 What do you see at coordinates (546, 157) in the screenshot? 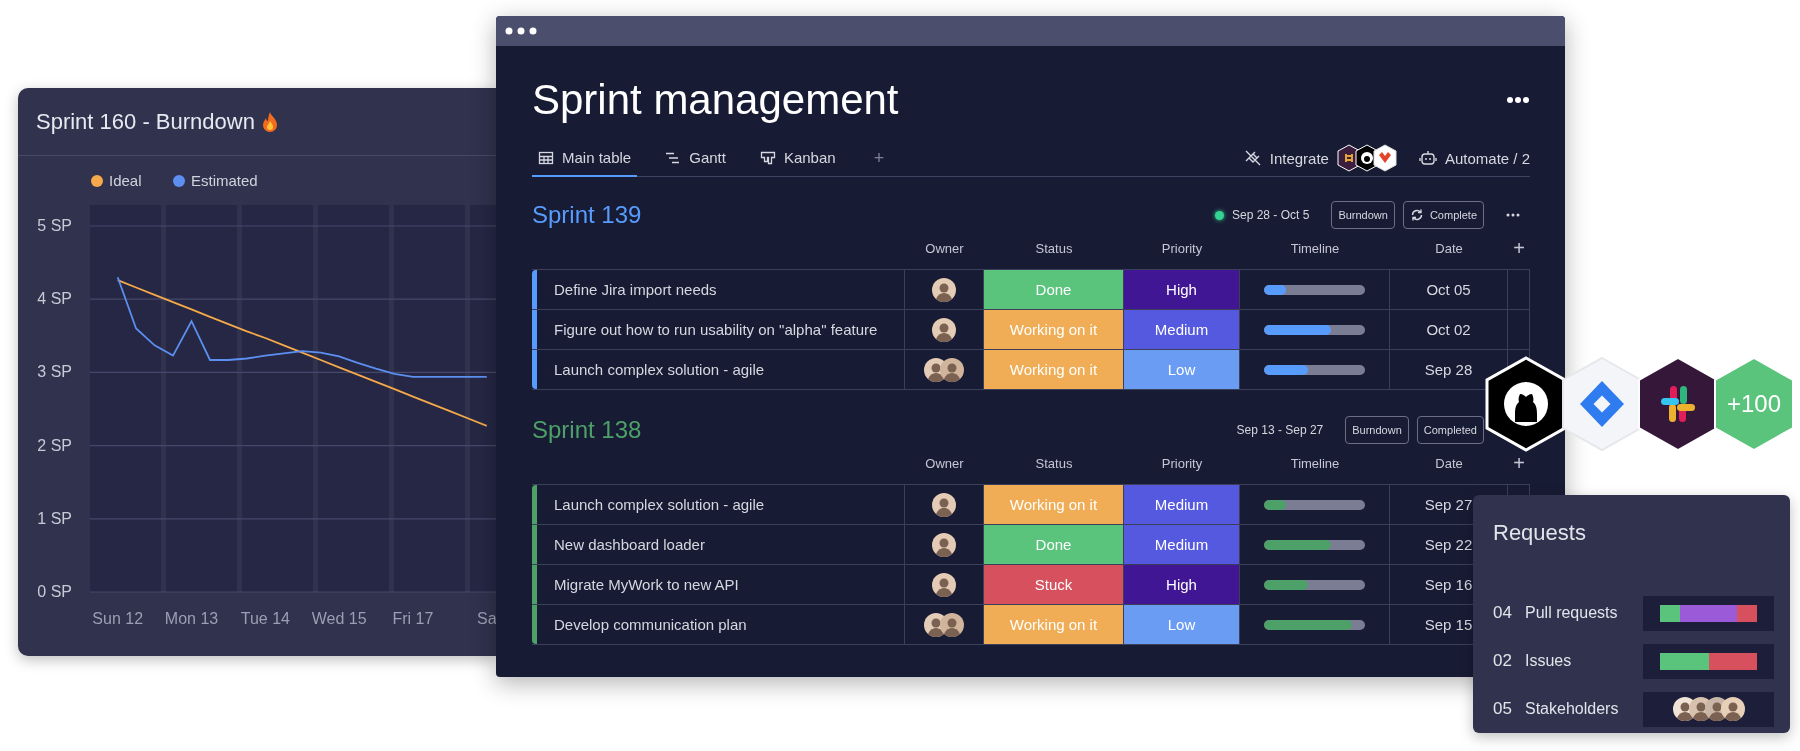
I see `table-icon` at bounding box center [546, 157].